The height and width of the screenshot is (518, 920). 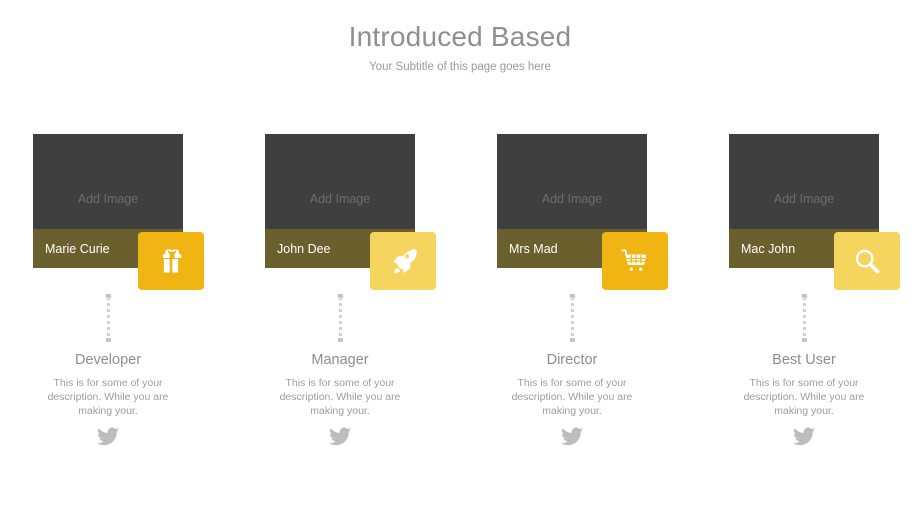 I want to click on role-title: Best User, so click(x=804, y=360).